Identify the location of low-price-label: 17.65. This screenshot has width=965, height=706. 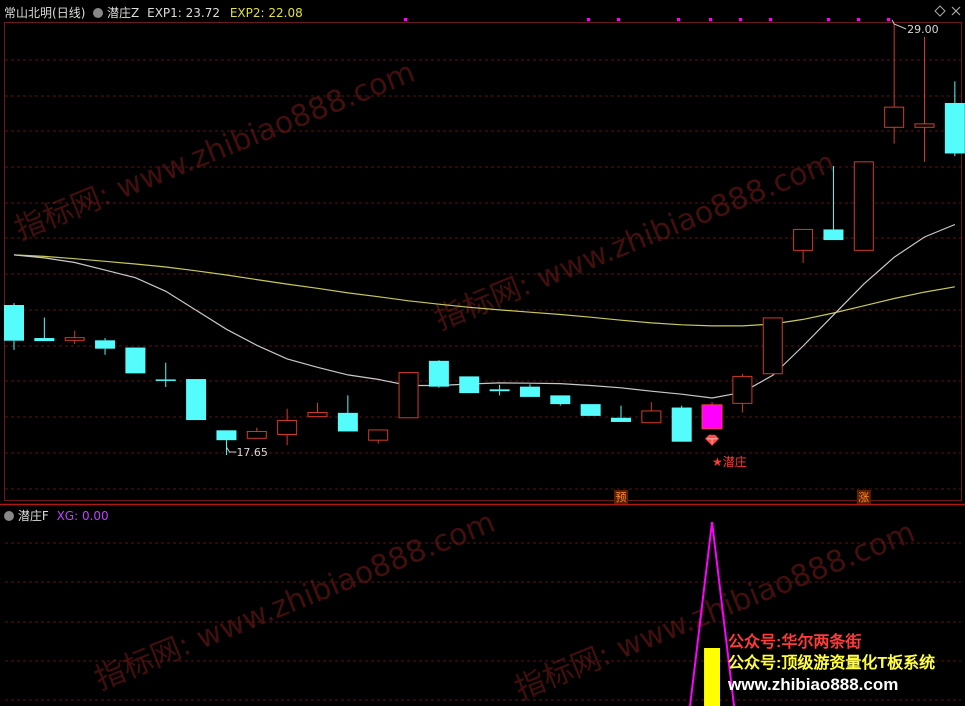
(252, 452).